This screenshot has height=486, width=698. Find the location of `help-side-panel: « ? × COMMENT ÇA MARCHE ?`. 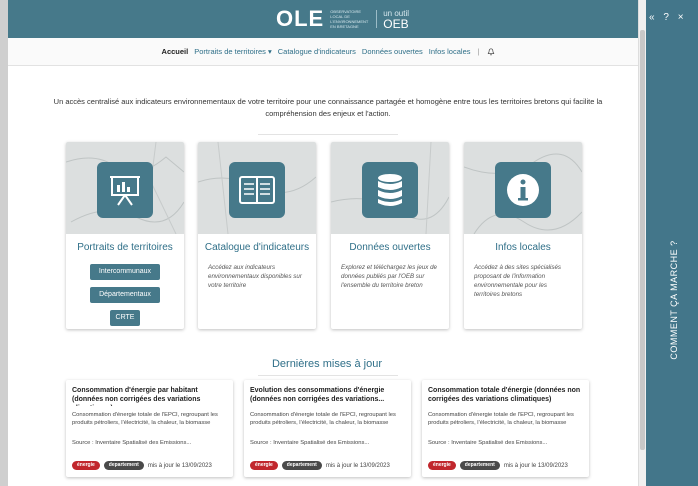

help-side-panel: « ? × COMMENT ÇA MARCHE ? is located at coordinates (672, 243).